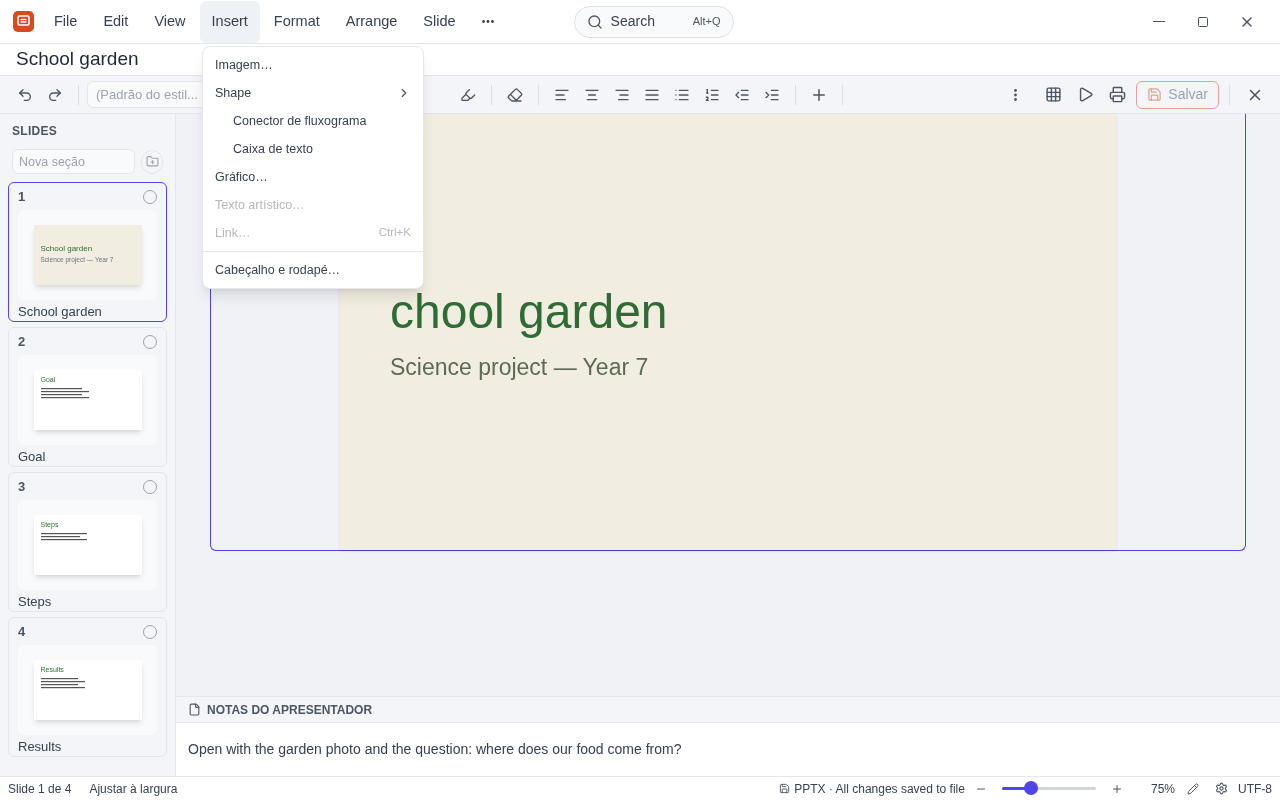 Image resolution: width=1280 pixels, height=800 pixels. Describe the element at coordinates (23, 21) in the screenshot. I see `app-logo-icon` at that location.